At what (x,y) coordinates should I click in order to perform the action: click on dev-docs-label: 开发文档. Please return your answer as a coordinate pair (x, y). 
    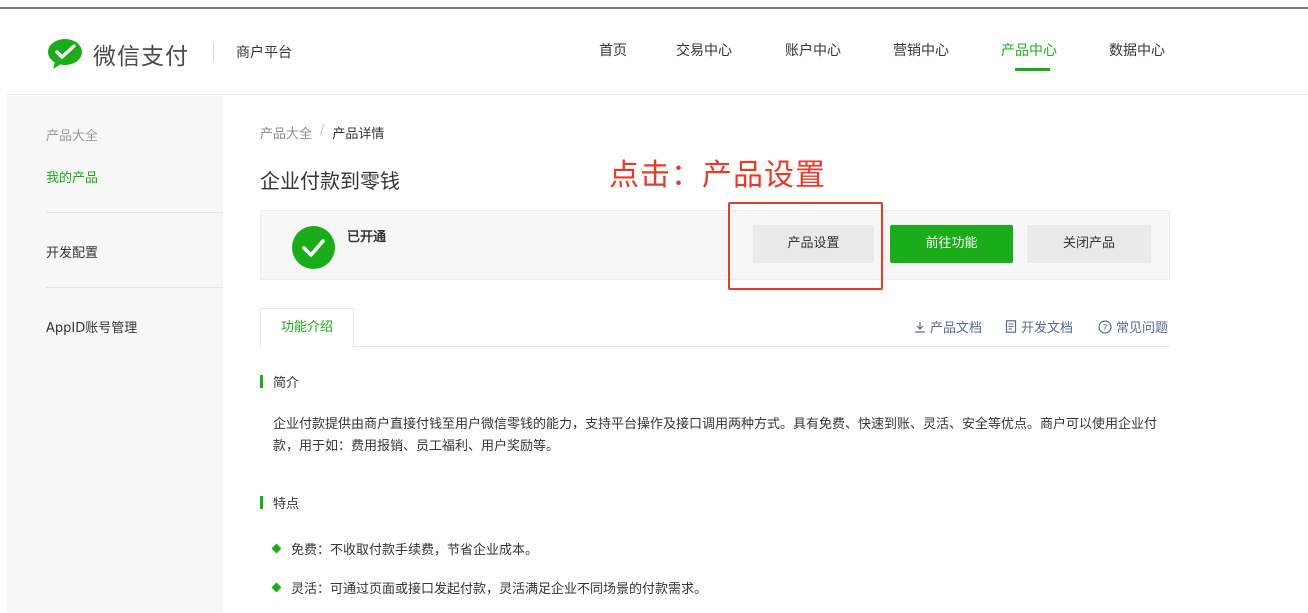
    Looking at the image, I should click on (1047, 328).